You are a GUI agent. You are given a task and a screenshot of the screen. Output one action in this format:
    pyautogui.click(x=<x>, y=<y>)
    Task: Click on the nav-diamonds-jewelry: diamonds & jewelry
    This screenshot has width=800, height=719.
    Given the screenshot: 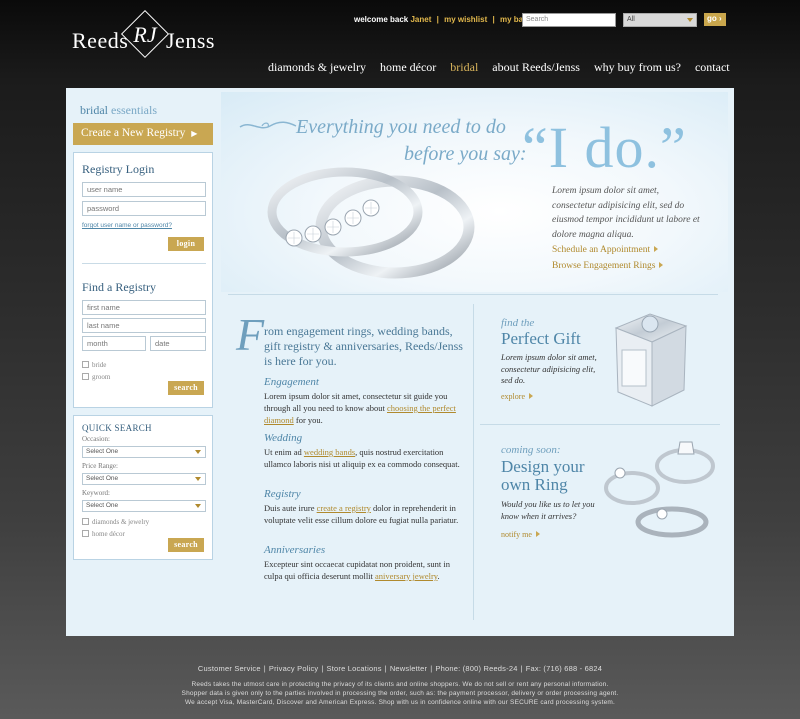 What is the action you would take?
    pyautogui.click(x=317, y=67)
    